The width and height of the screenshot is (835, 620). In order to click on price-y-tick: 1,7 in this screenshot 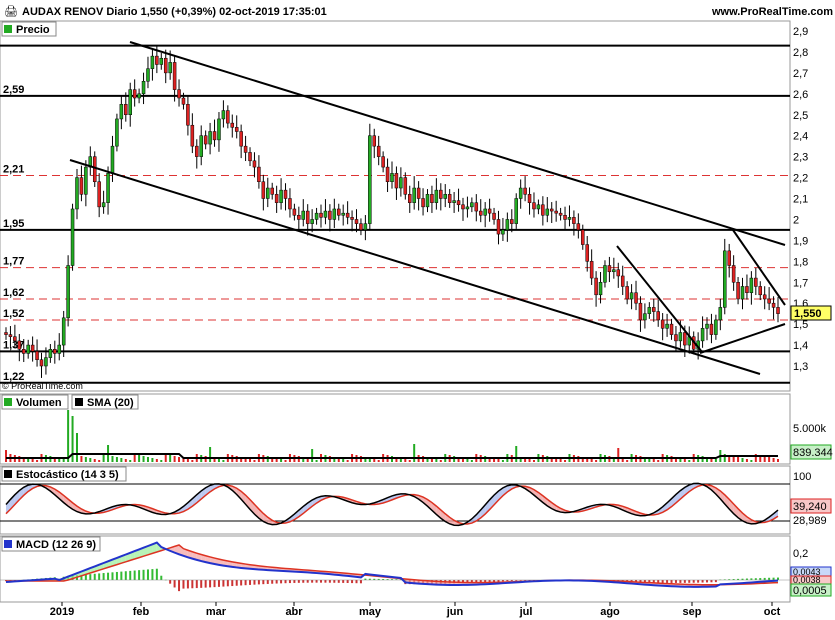, I will do `click(800, 283)`.